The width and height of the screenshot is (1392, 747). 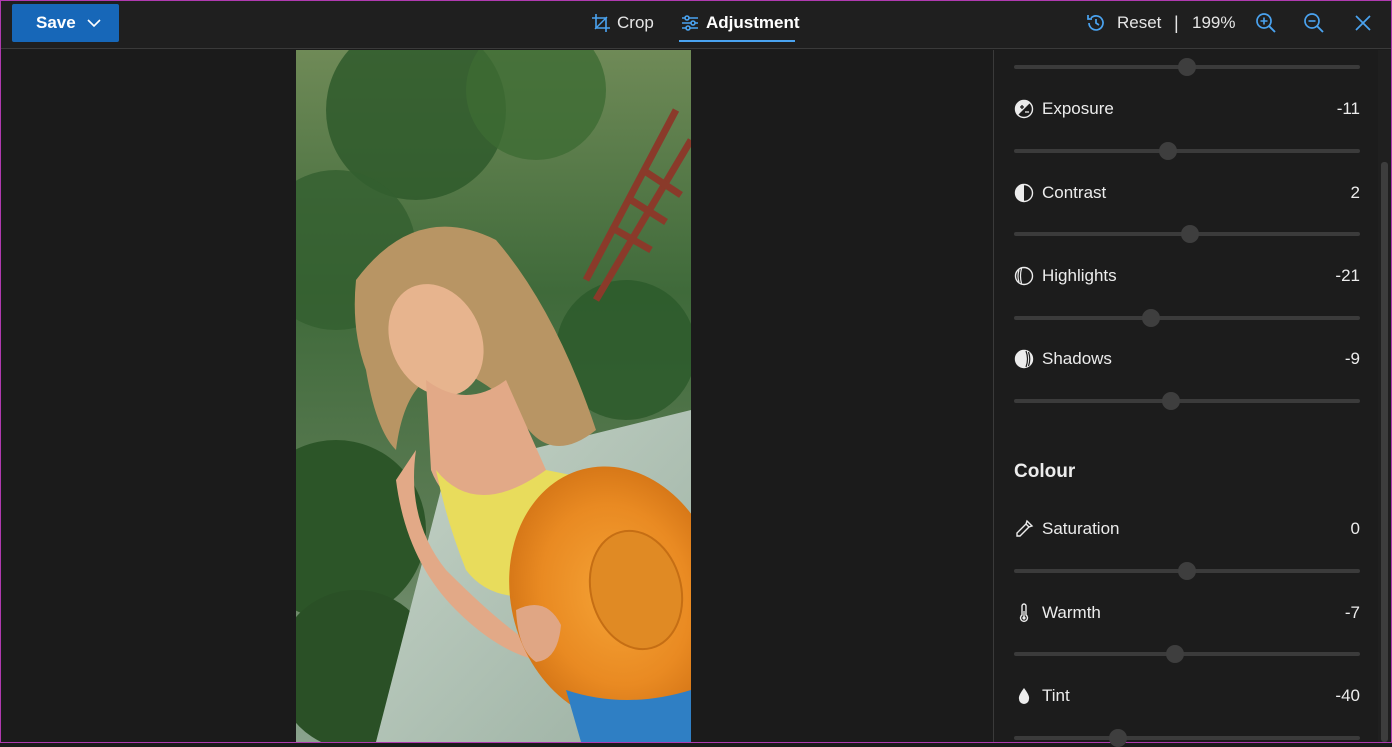 What do you see at coordinates (1384, 452) in the screenshot?
I see `scrollbar-thumb` at bounding box center [1384, 452].